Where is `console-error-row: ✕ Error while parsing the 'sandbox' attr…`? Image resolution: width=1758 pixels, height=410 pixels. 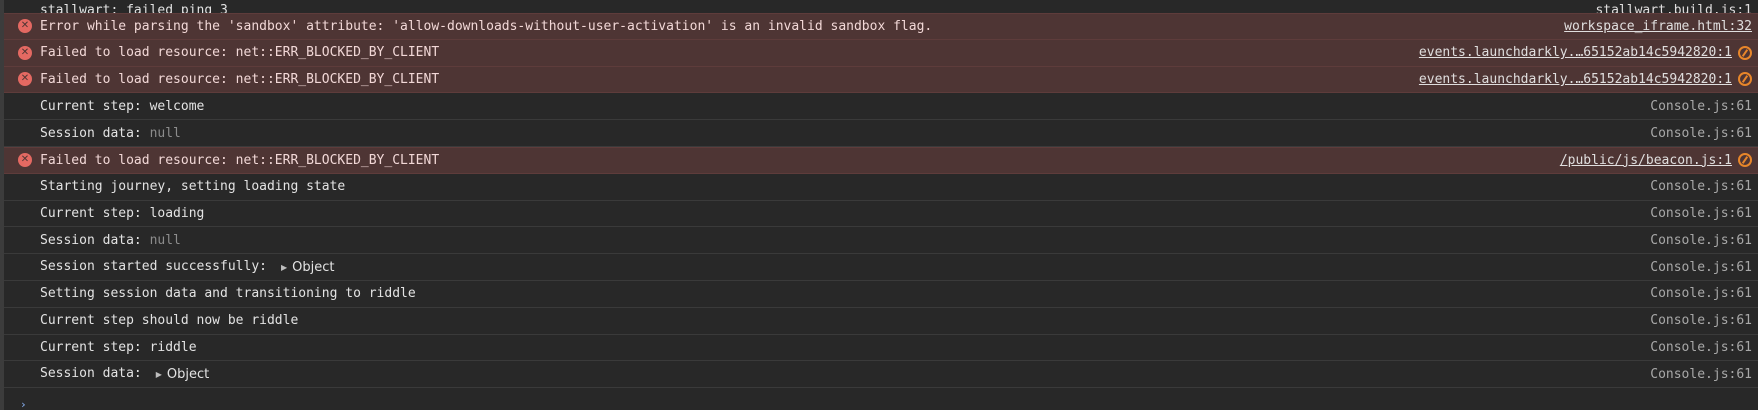 console-error-row: ✕ Error while parsing the 'sandbox' attr… is located at coordinates (881, 26).